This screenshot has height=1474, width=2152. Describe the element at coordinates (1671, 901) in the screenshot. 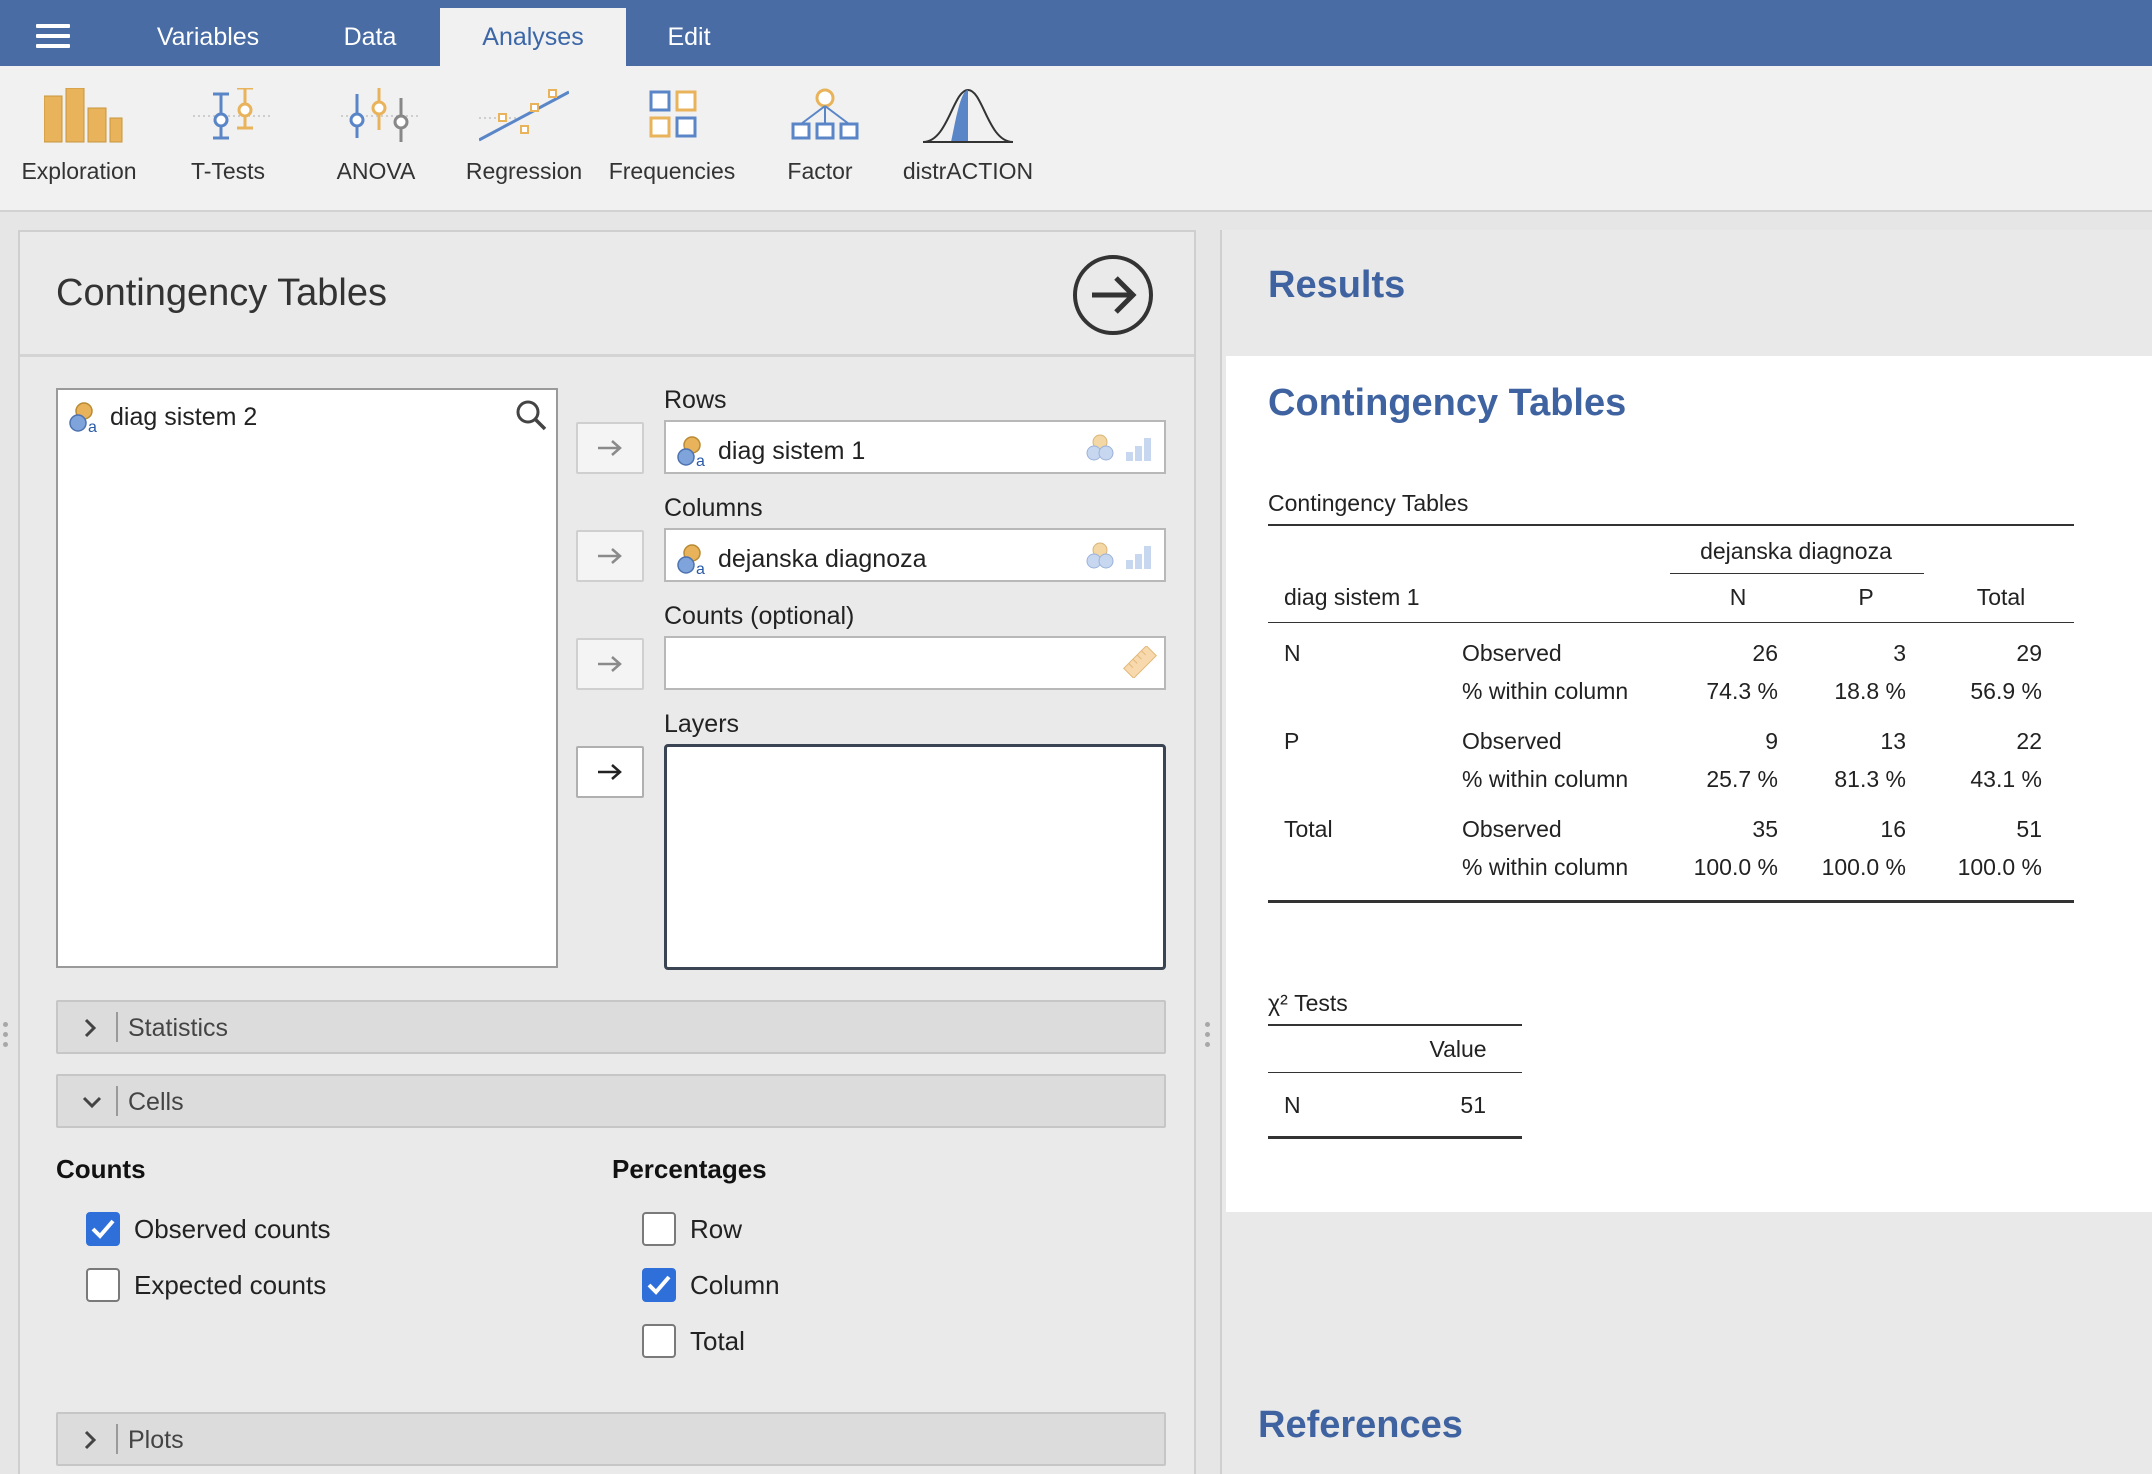

I see `table-bottom-rule` at that location.